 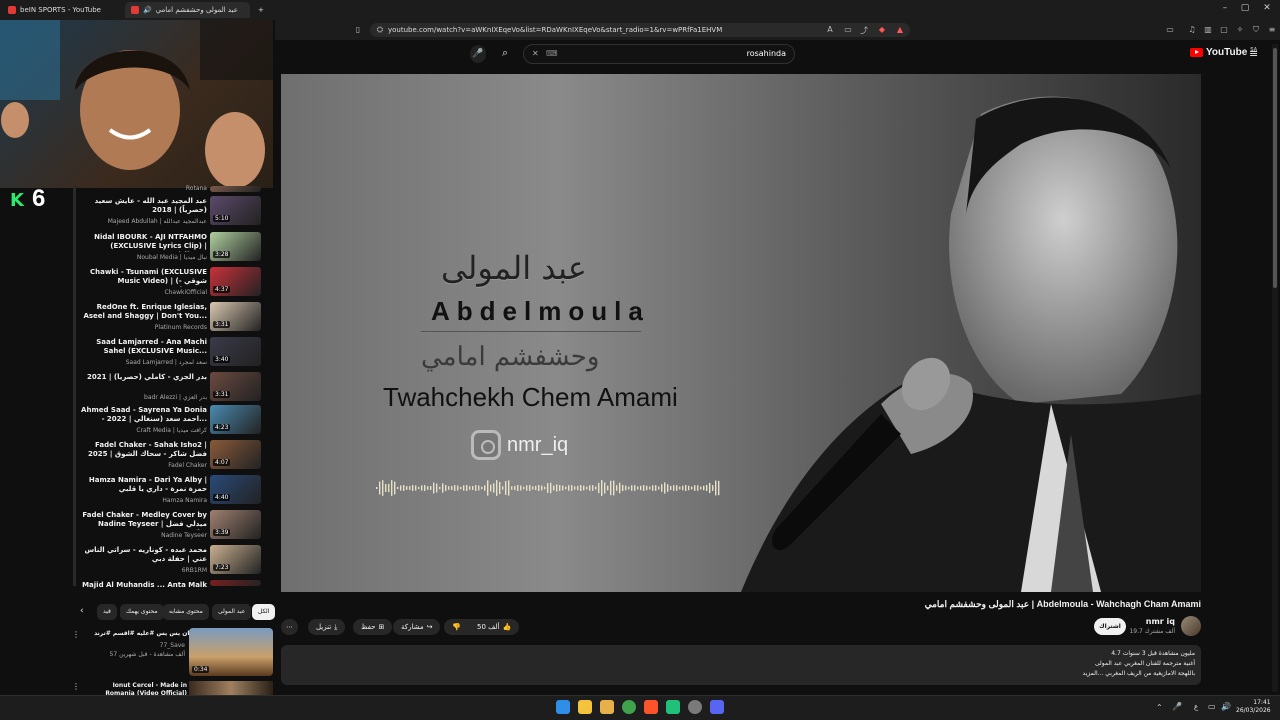 I want to click on save-button: حفظ ⊞, so click(x=373, y=627).